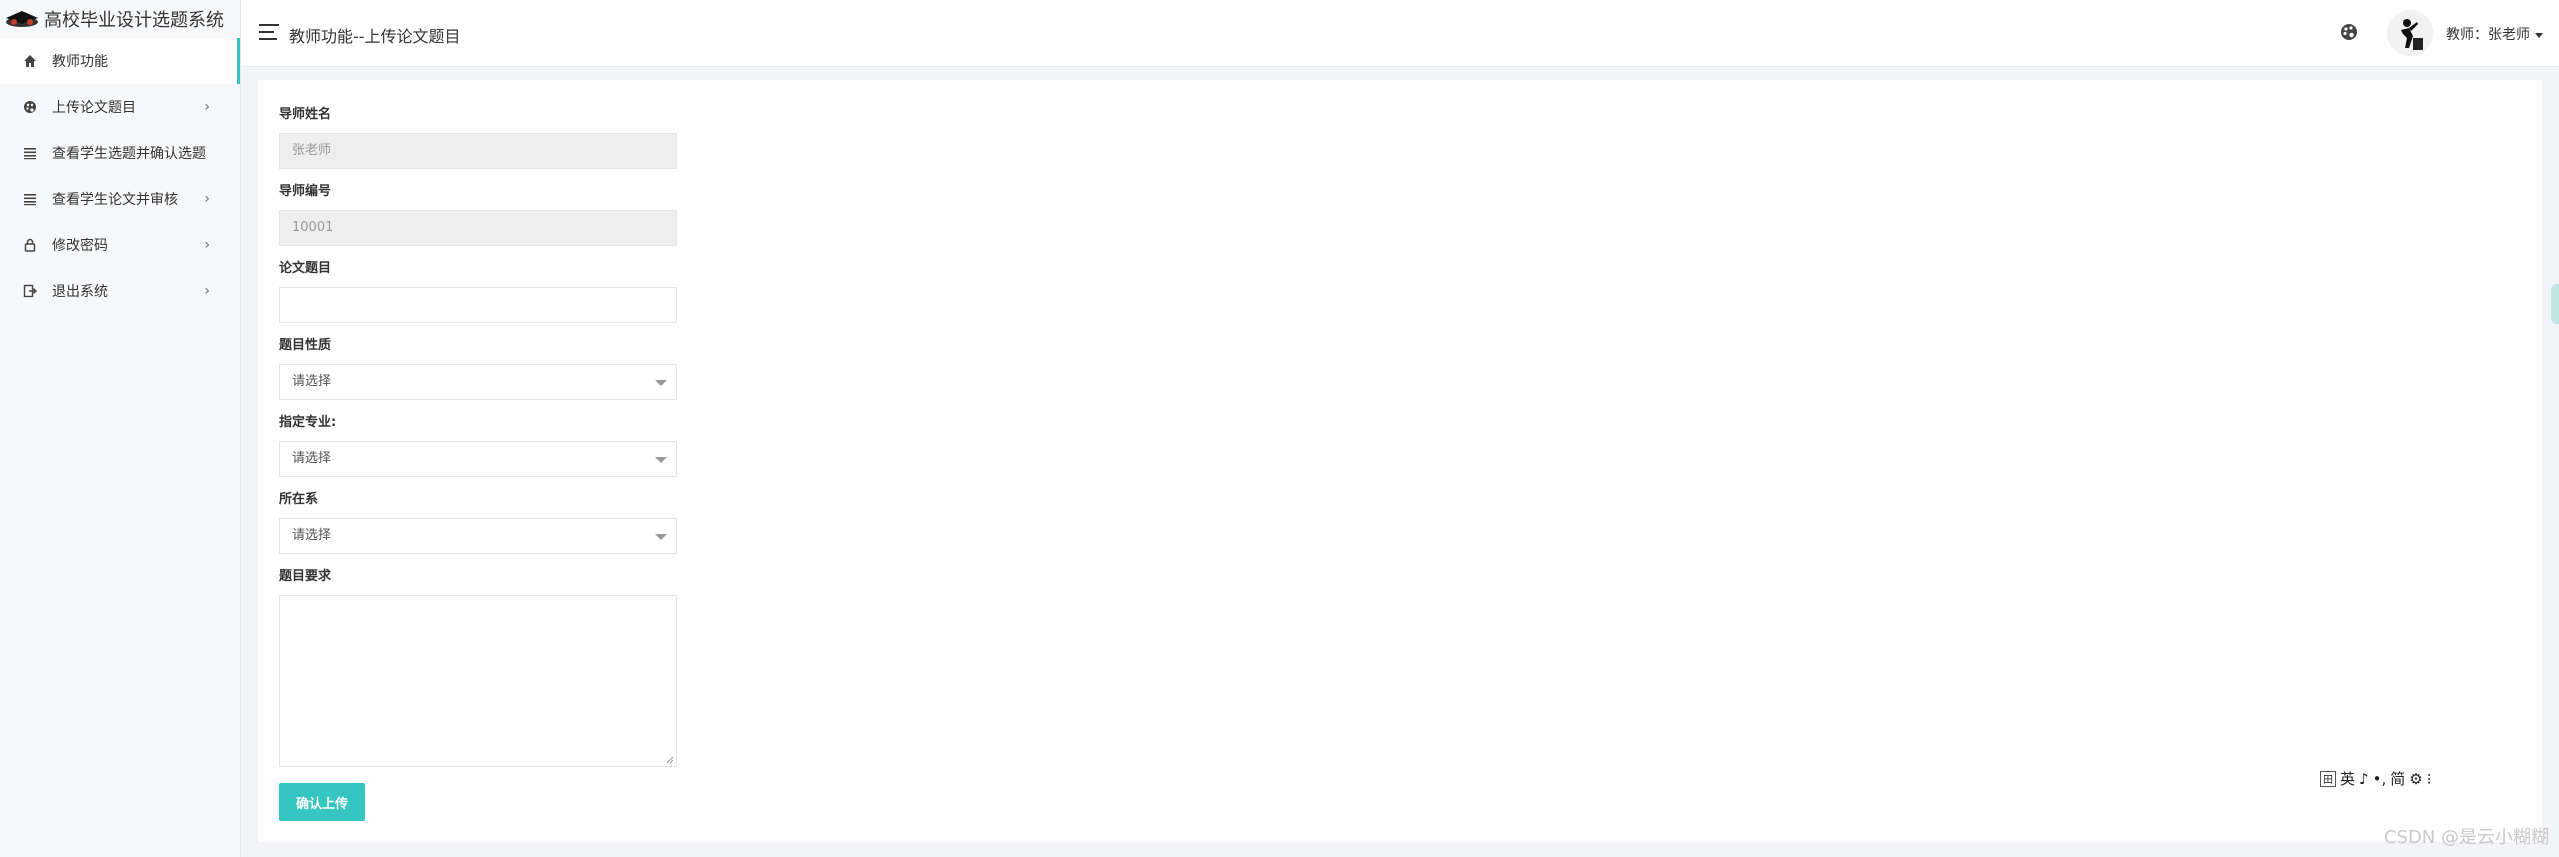 This screenshot has height=857, width=2559. What do you see at coordinates (299, 499) in the screenshot?
I see `department-label: 所在系` at bounding box center [299, 499].